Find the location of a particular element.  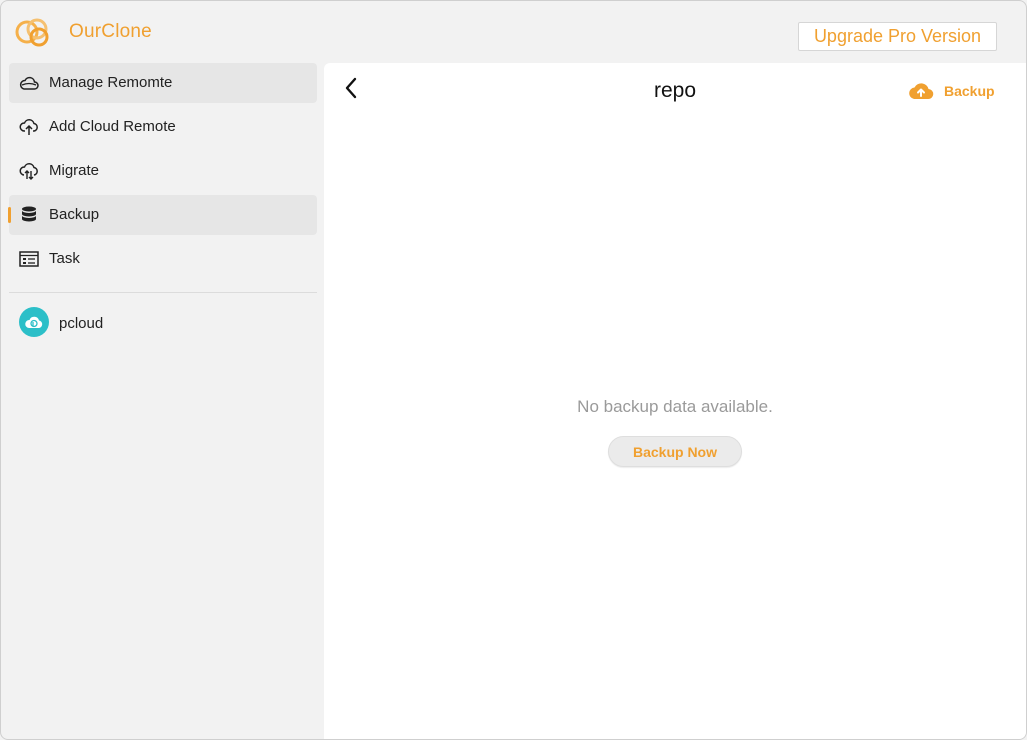

backup-now-button: Backup Now is located at coordinates (675, 451).